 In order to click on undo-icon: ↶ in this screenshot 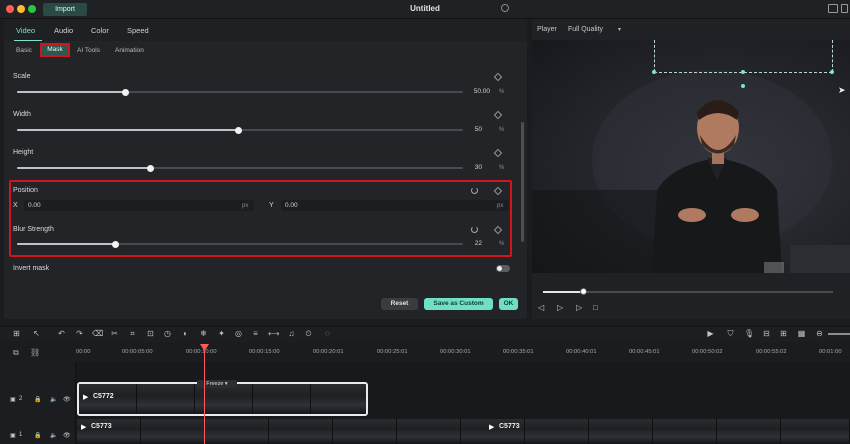, I will do `click(61, 333)`.